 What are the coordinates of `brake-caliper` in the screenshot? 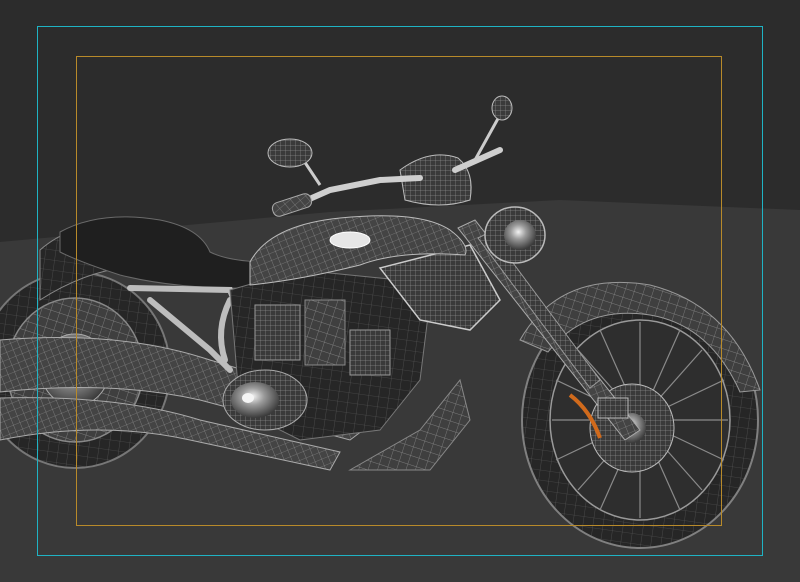 It's located at (613, 408).